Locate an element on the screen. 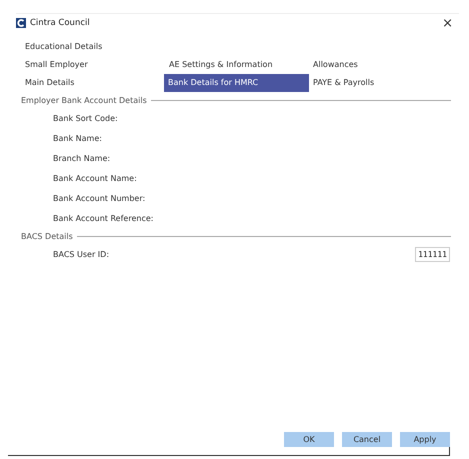  tab: AE Settings & Information is located at coordinates (237, 65).